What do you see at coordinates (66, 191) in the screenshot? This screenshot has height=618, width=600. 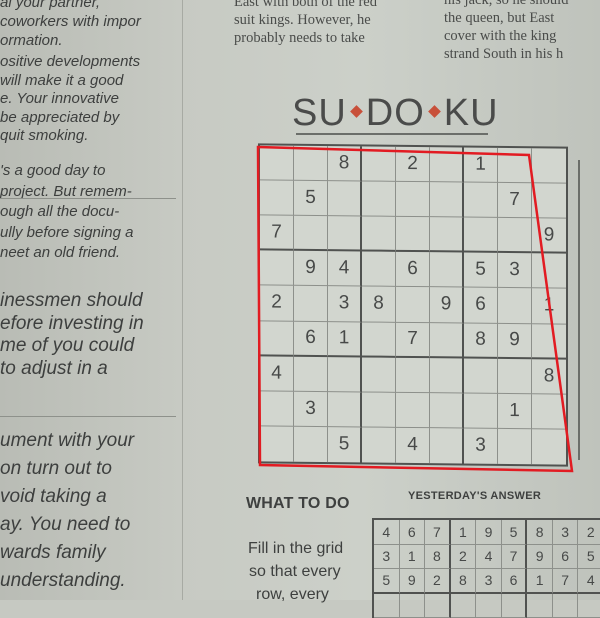 I see `horoscope-line: project. But remem-` at bounding box center [66, 191].